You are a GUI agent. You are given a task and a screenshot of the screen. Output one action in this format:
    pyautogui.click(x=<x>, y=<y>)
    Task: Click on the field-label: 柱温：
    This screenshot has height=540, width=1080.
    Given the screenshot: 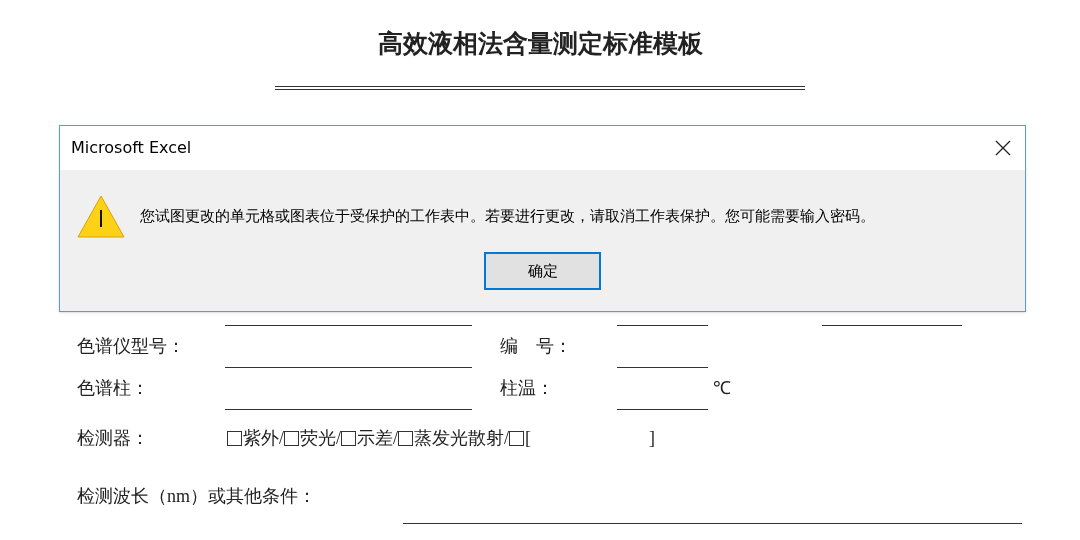 What is the action you would take?
    pyautogui.click(x=527, y=388)
    